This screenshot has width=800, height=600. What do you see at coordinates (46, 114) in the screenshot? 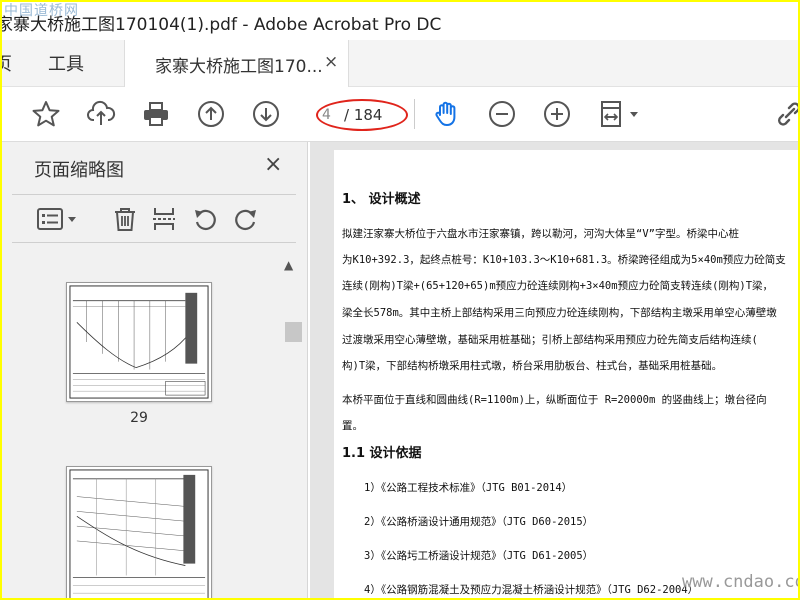
I see `star-icon` at bounding box center [46, 114].